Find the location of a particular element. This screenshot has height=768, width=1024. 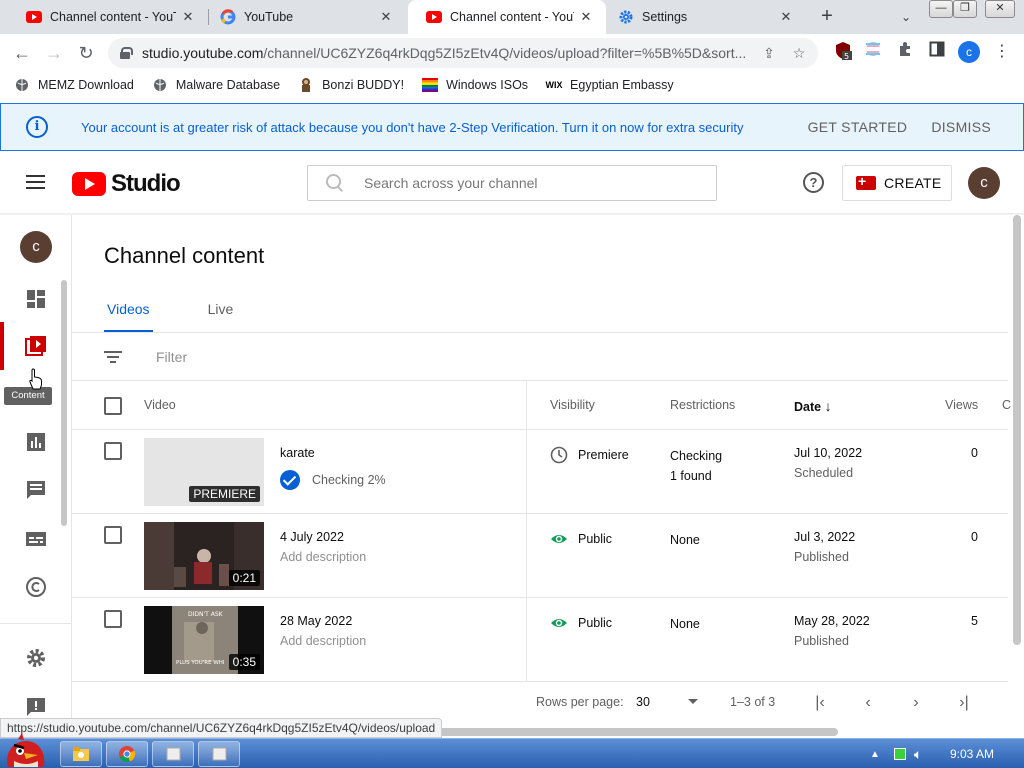

bookmark-malware-database: Malware Database is located at coordinates (216, 85).